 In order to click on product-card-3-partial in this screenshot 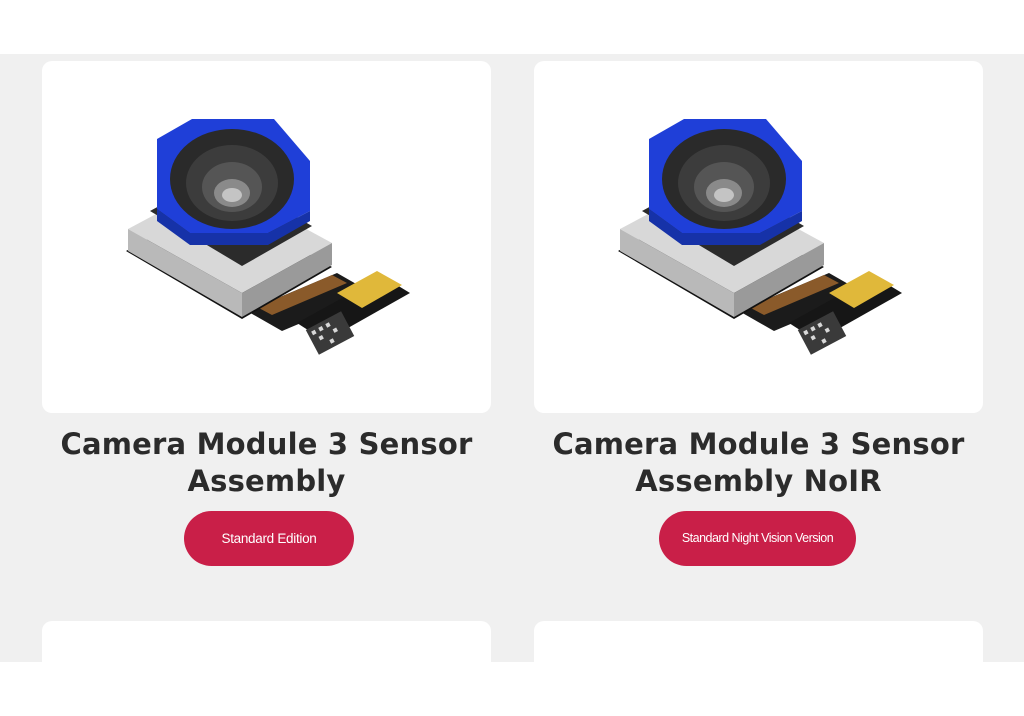, I will do `click(266, 641)`.